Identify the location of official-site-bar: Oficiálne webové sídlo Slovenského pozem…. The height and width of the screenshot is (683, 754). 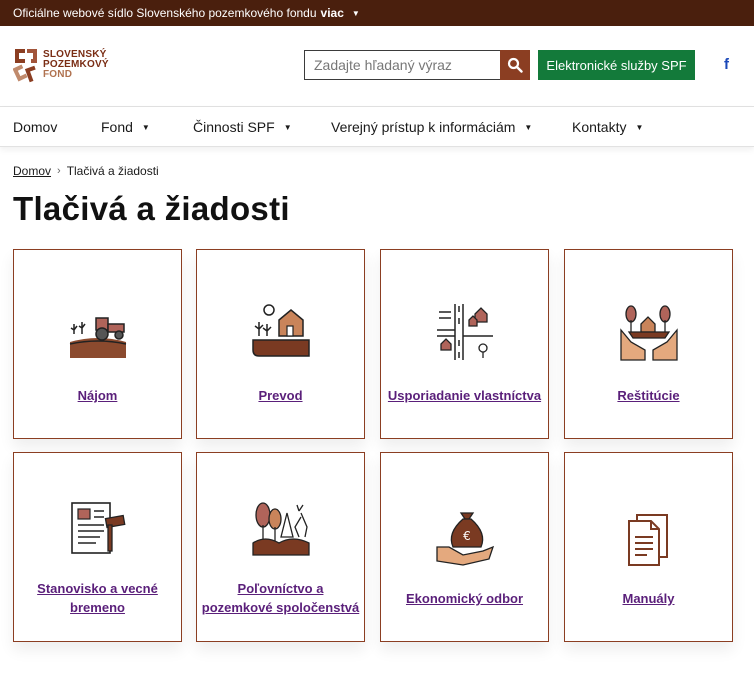
(377, 13).